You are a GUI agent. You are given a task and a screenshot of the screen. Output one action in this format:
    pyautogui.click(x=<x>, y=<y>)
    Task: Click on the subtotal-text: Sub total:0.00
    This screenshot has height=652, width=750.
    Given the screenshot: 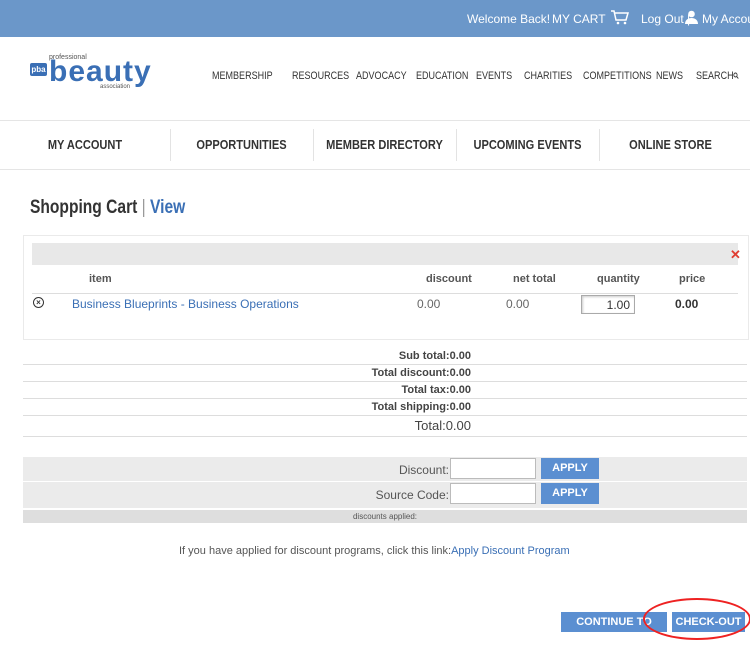 What is the action you would take?
    pyautogui.click(x=434, y=356)
    